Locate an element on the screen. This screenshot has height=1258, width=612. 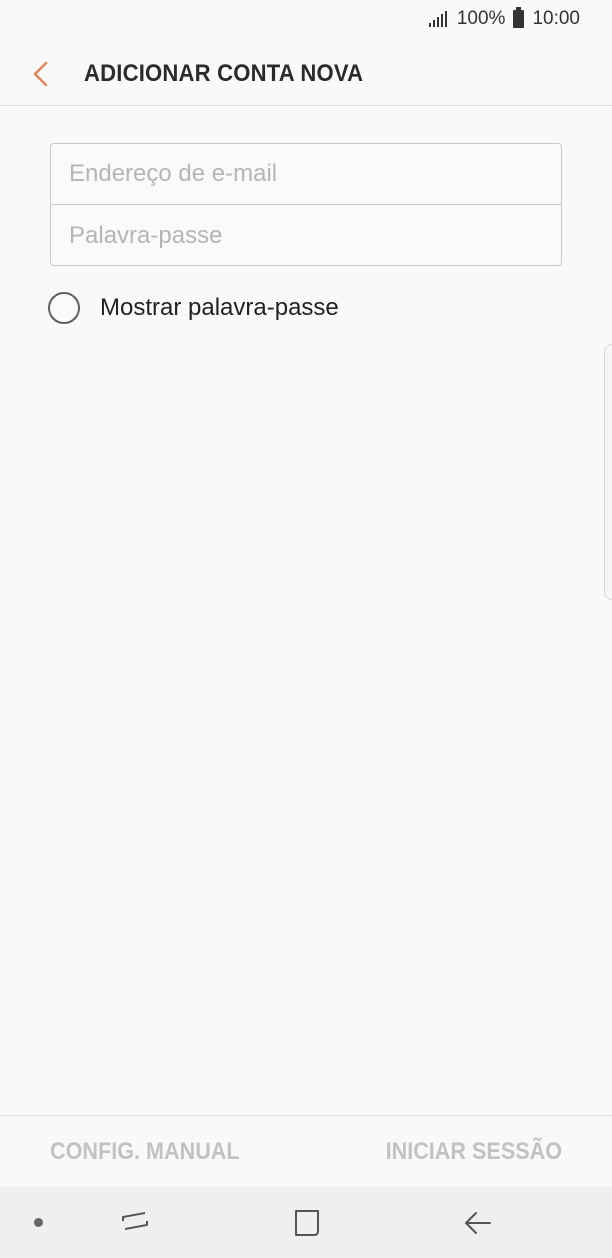
status-indicators: 100% 10:00 is located at coordinates (504, 18).